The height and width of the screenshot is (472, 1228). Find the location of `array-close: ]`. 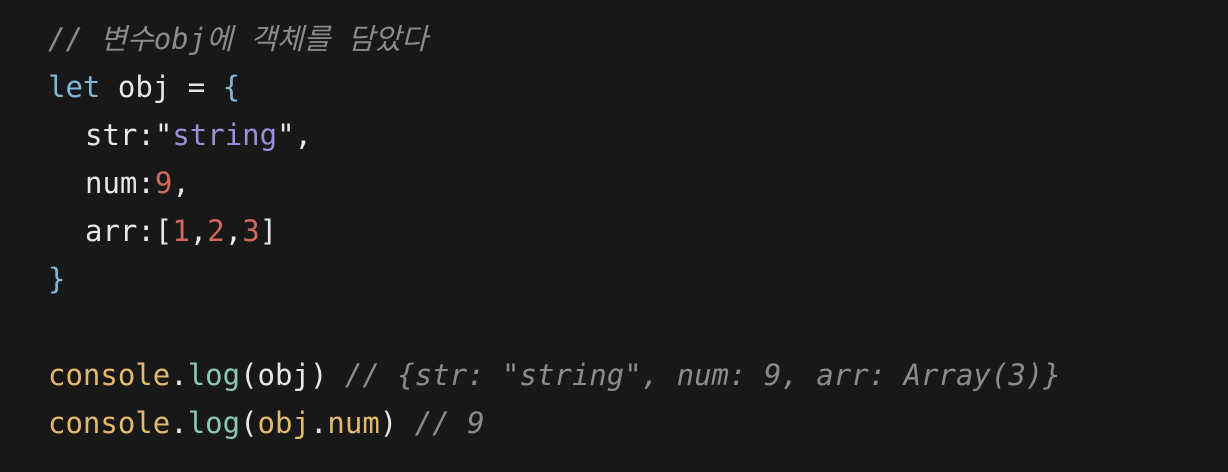

array-close: ] is located at coordinates (268, 231).